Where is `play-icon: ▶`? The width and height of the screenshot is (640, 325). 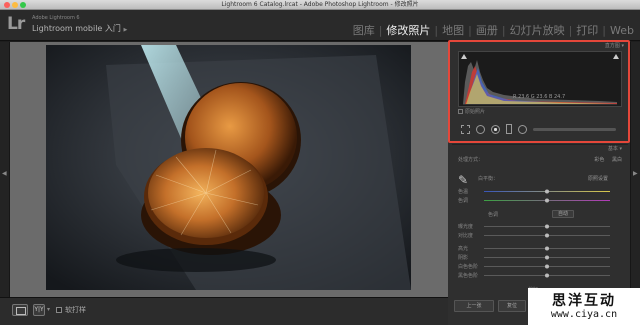
play-icon: ▶ is located at coordinates (125, 30).